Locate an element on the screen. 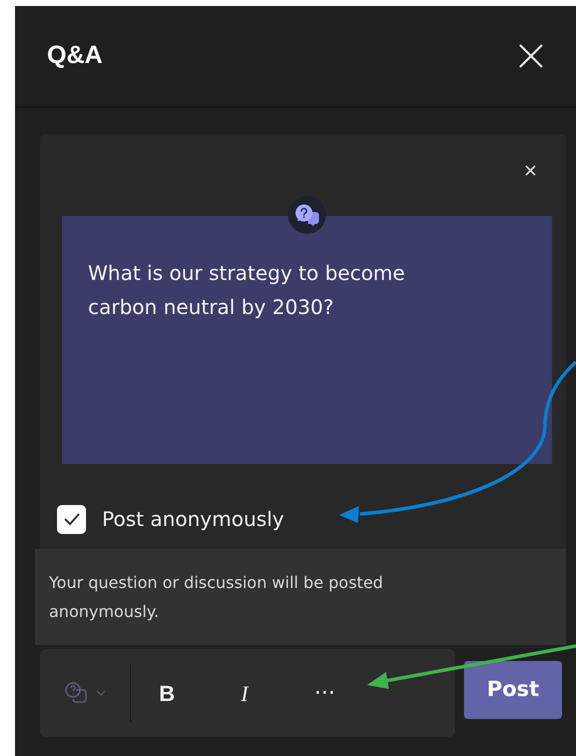 This screenshot has height=756, width=576. anonymous-label: Post anonymously is located at coordinates (193, 519).